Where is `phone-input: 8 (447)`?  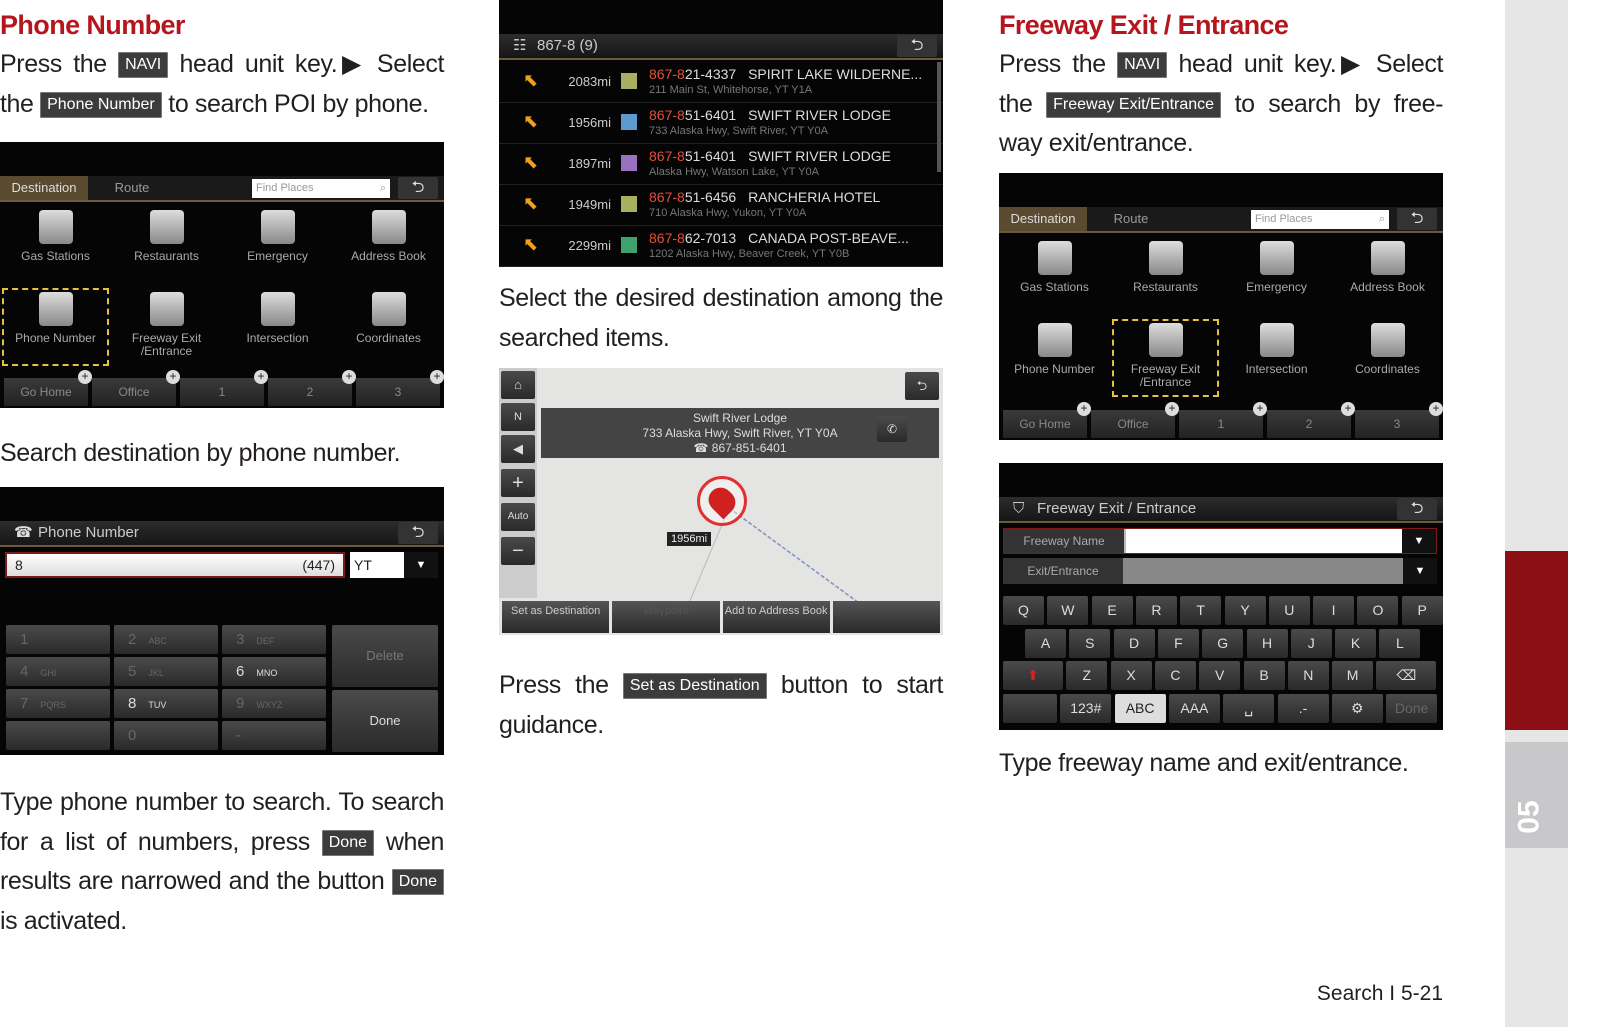 phone-input: 8 (447) is located at coordinates (175, 565).